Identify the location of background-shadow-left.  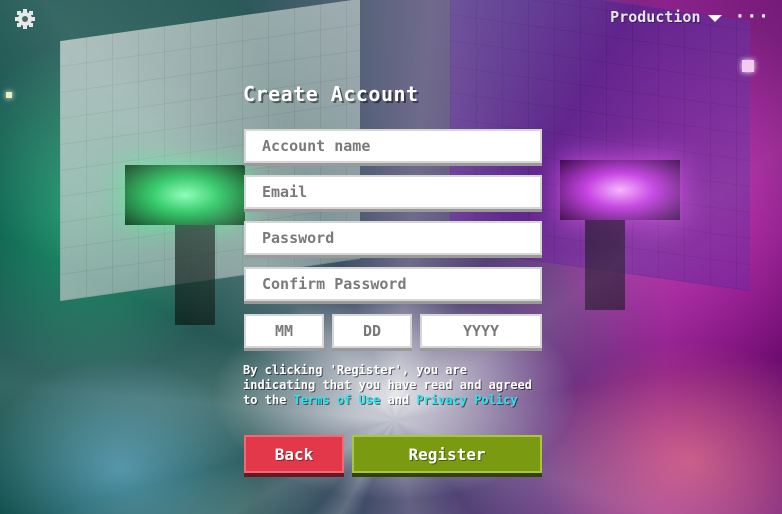
(195, 275).